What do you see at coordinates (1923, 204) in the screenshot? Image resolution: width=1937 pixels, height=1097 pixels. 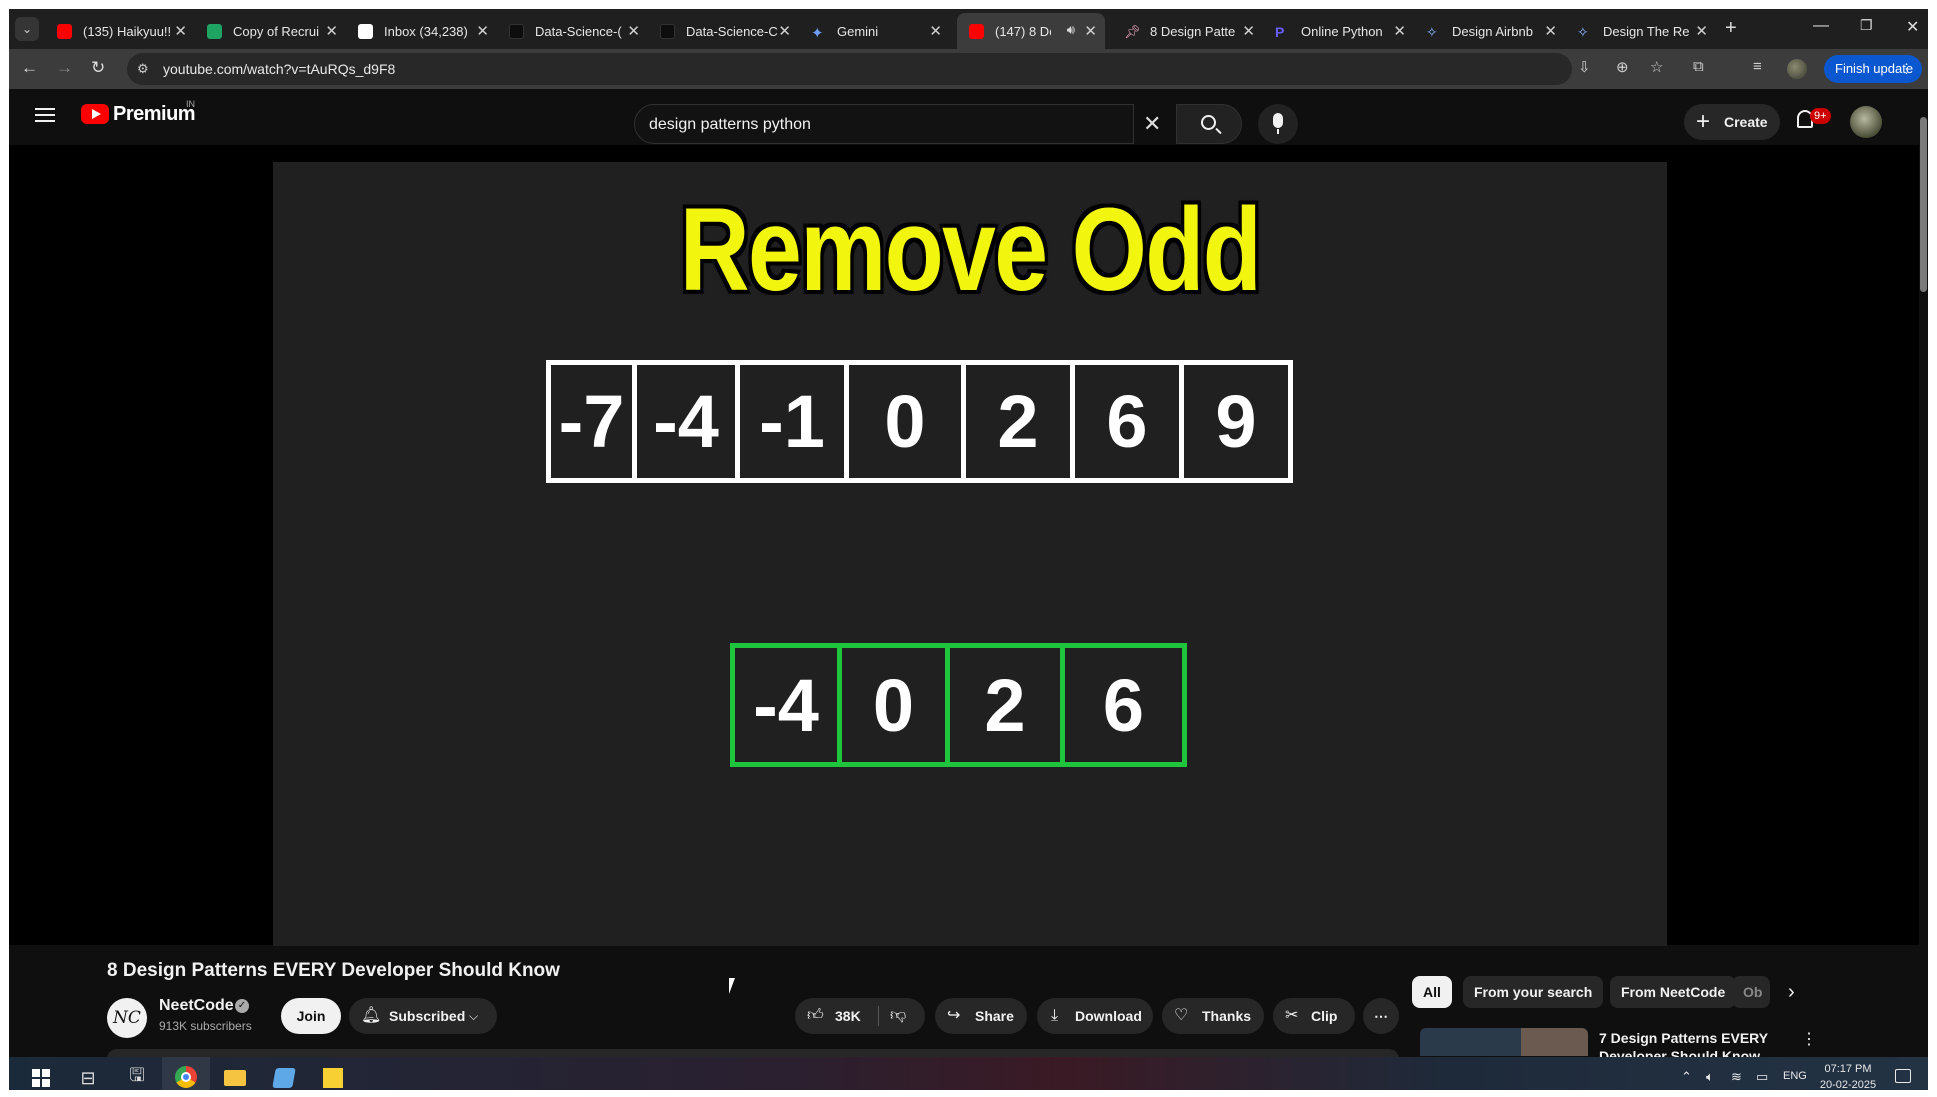 I see `scrollbar-thumb` at bounding box center [1923, 204].